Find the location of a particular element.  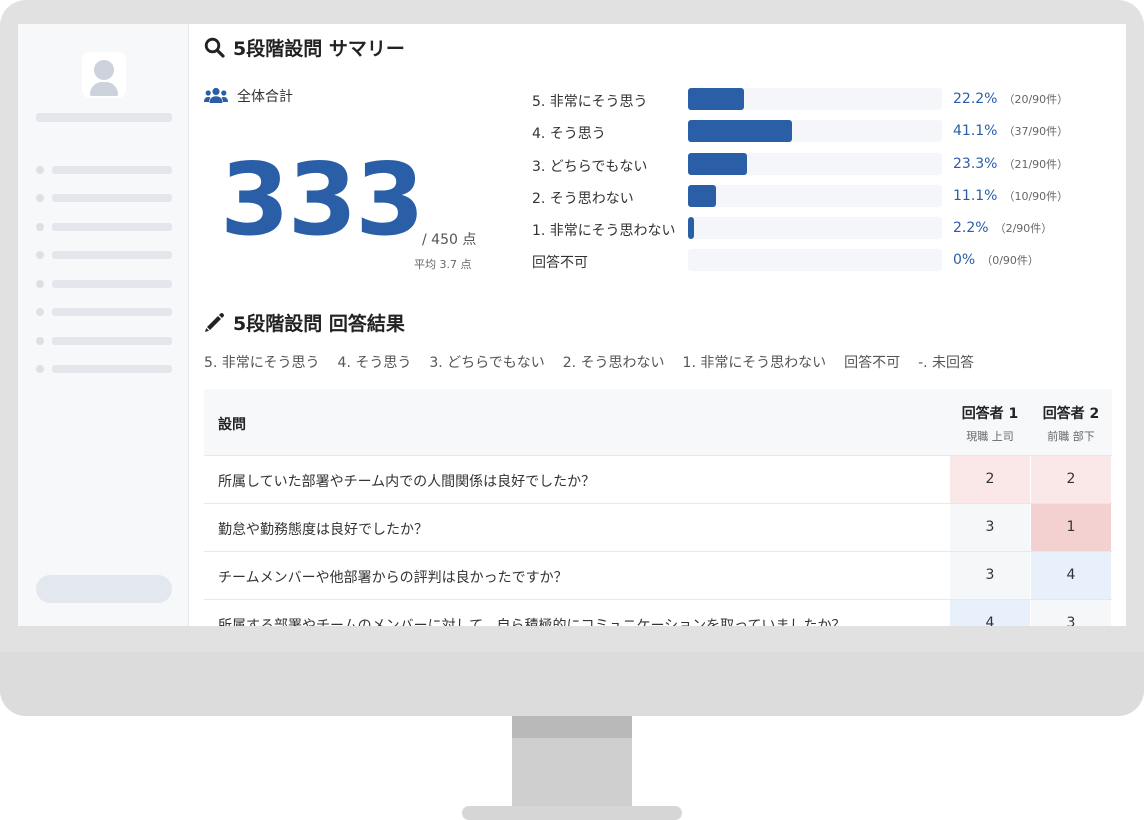

total-label-text: 全体合計 is located at coordinates (265, 97).